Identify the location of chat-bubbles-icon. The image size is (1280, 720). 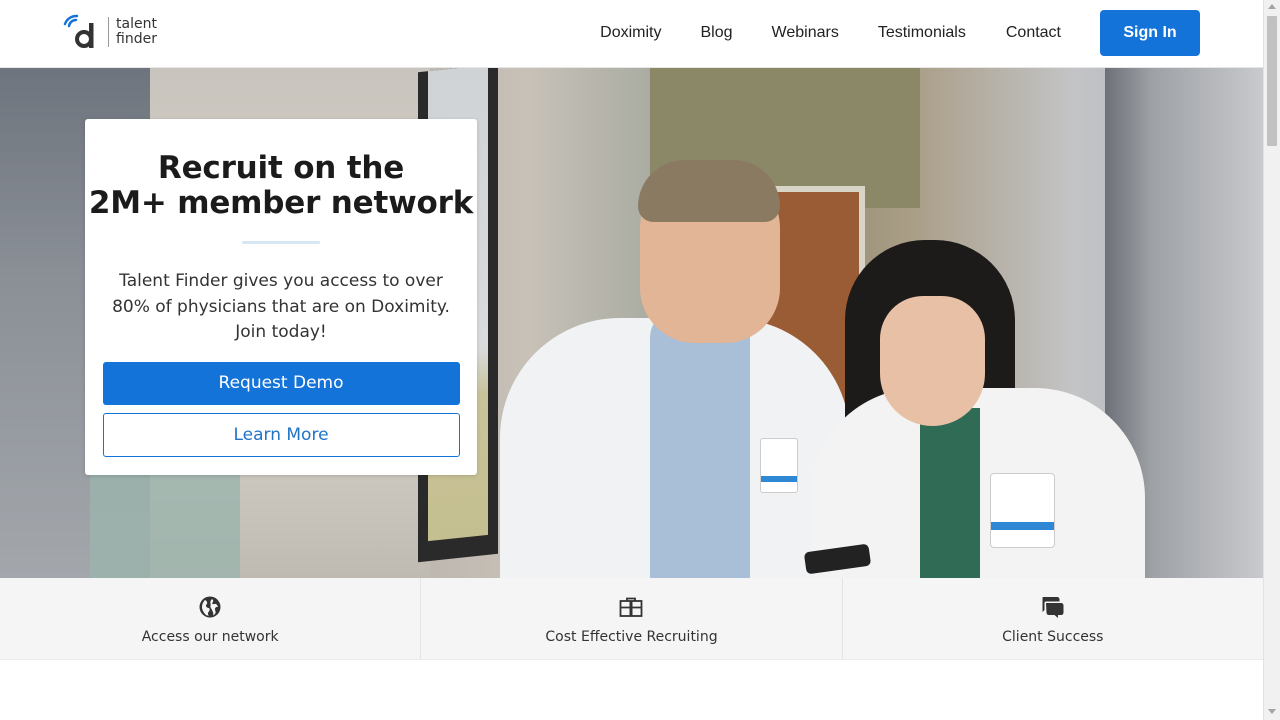
(1053, 607).